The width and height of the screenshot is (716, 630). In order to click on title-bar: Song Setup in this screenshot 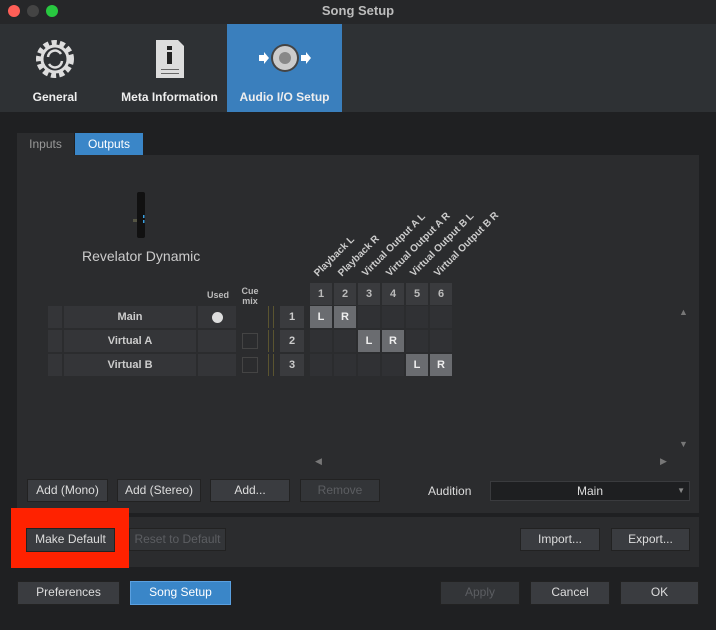, I will do `click(358, 12)`.